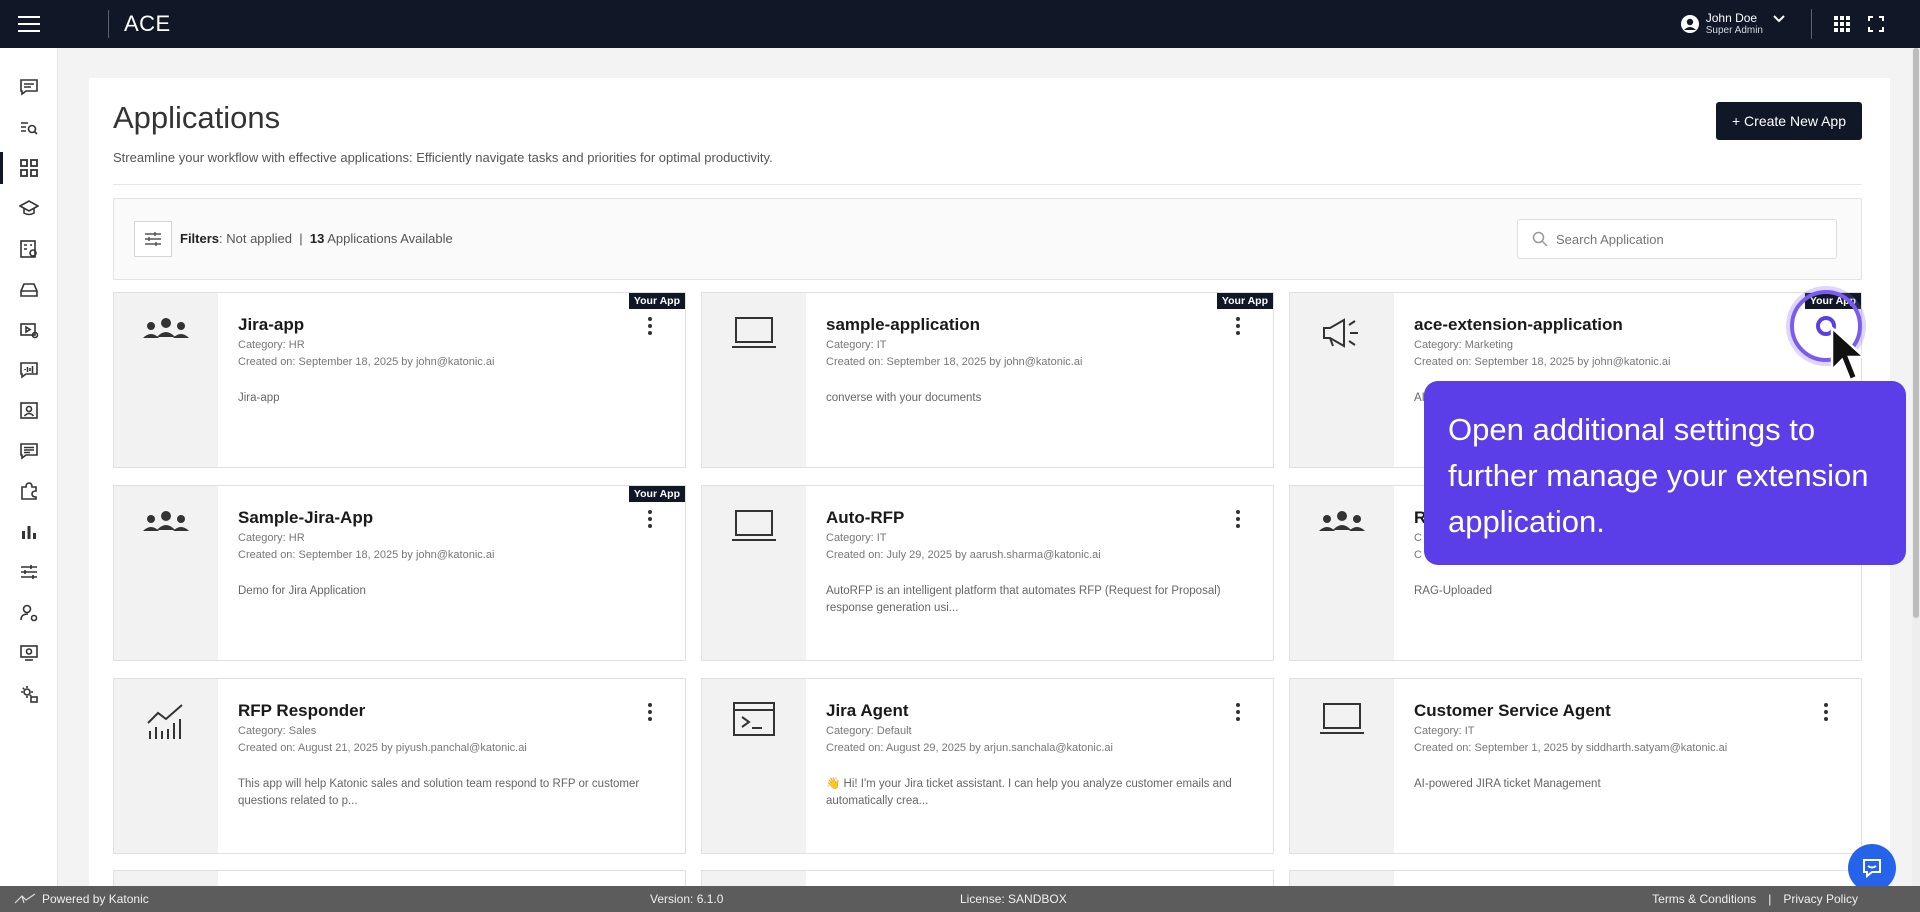 This screenshot has height=912, width=1920. What do you see at coordinates (754, 719) in the screenshot?
I see `terminal-icon` at bounding box center [754, 719].